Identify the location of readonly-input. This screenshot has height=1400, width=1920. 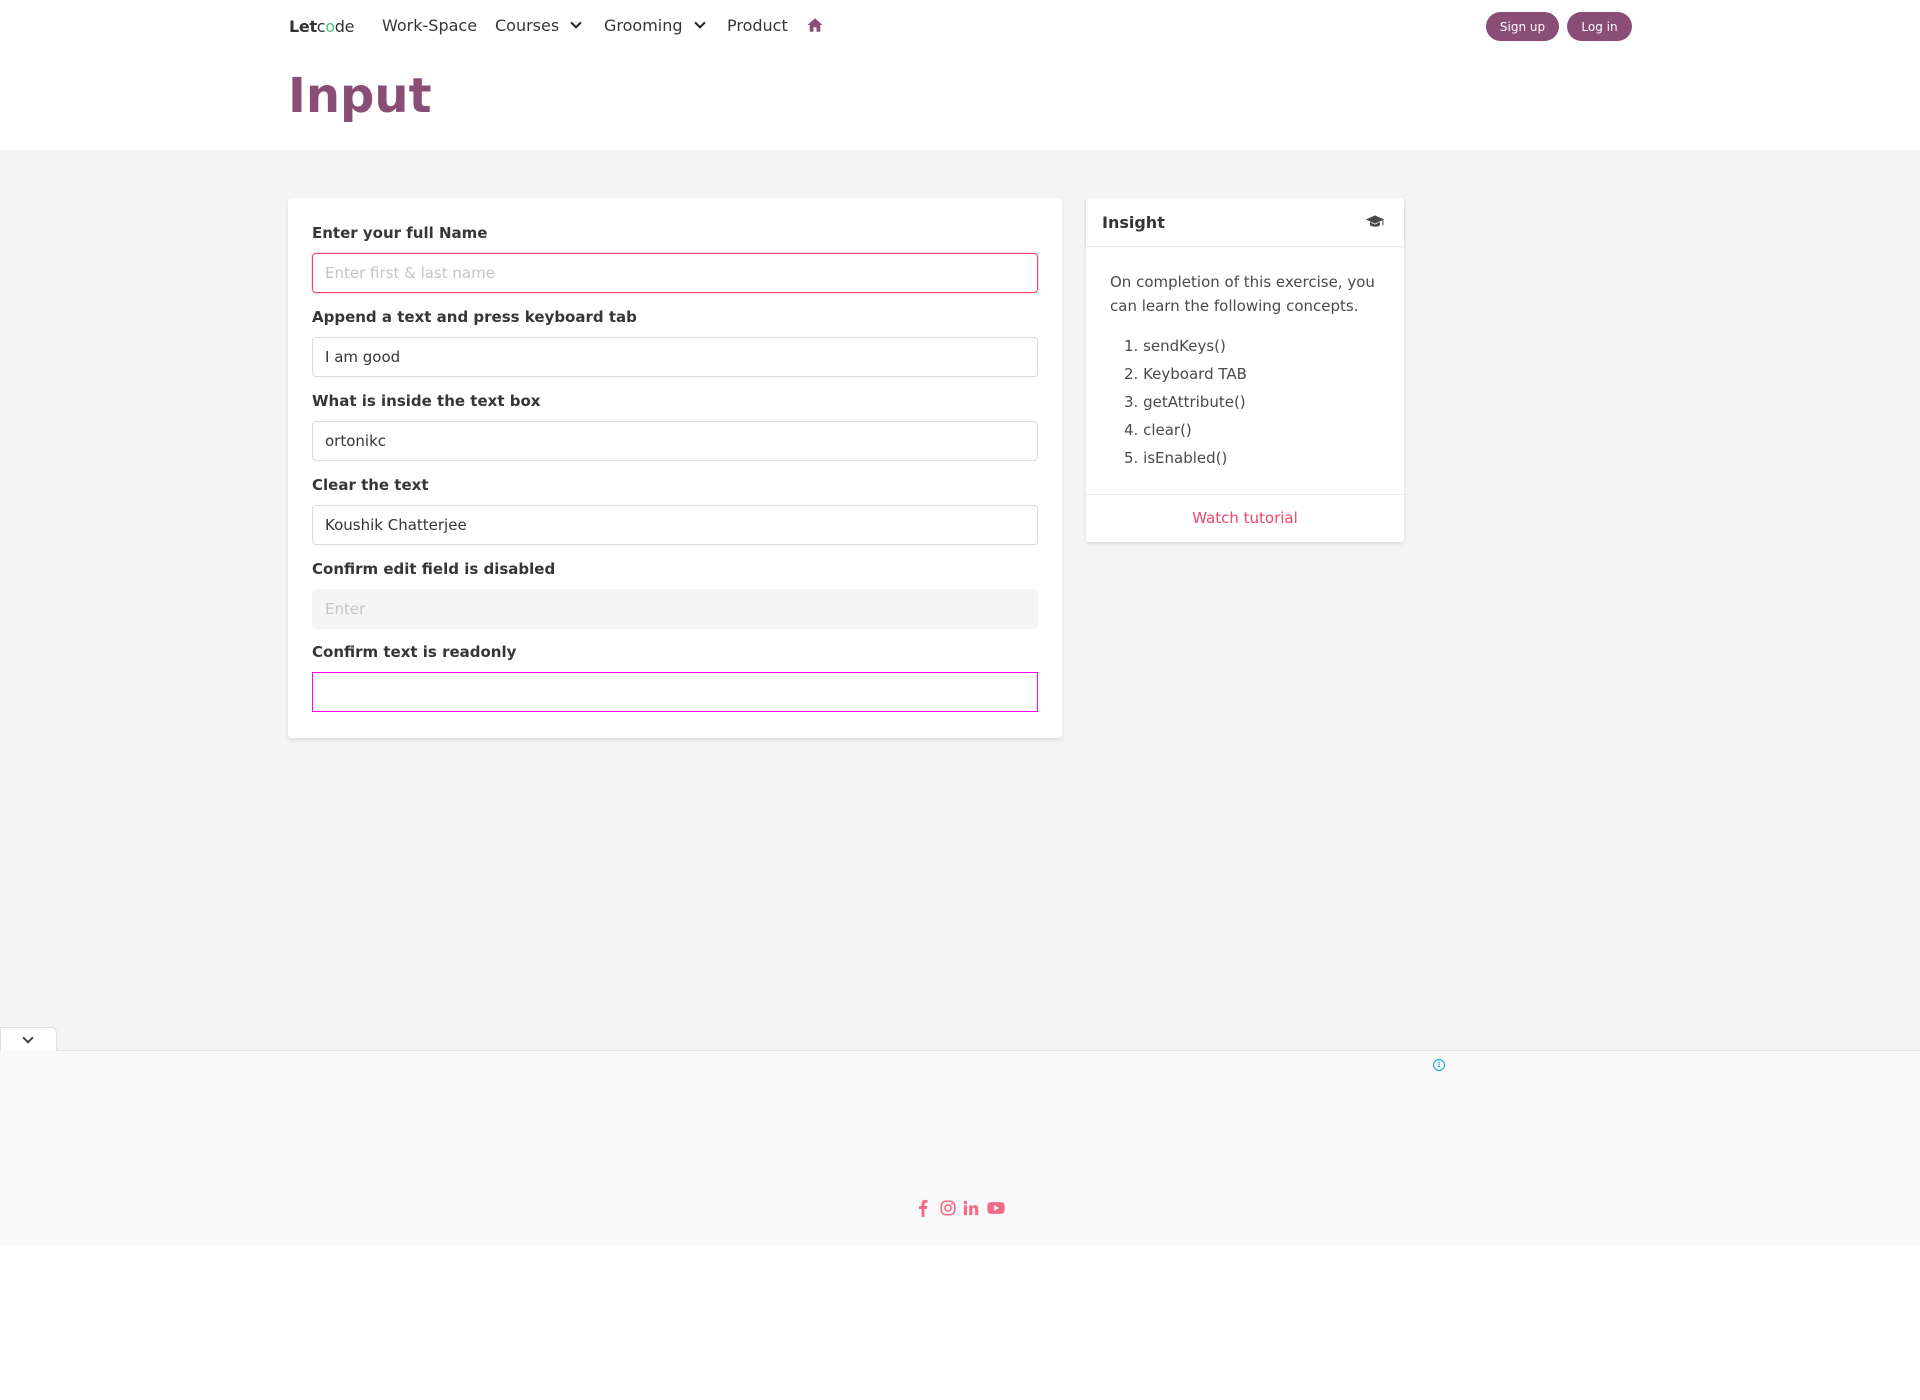
(675, 692).